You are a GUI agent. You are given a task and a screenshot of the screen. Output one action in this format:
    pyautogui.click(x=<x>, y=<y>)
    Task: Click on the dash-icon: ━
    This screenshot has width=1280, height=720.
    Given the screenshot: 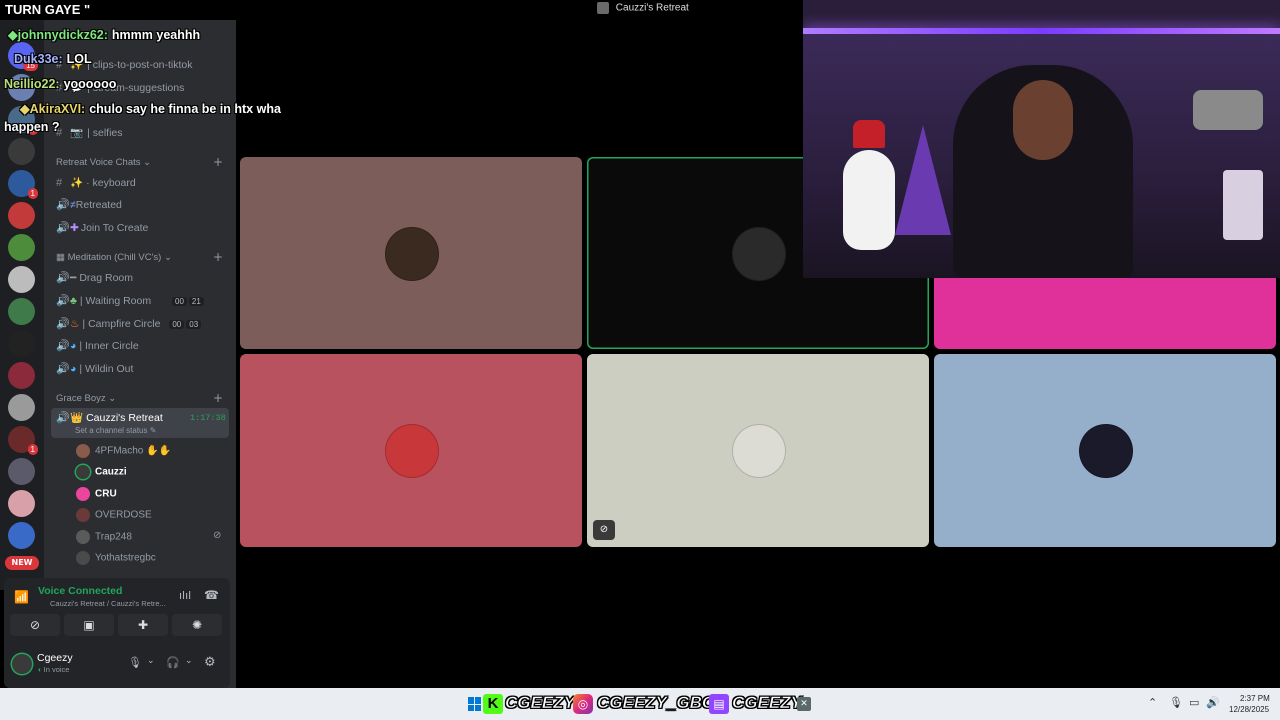 What is the action you would take?
    pyautogui.click(x=73, y=278)
    